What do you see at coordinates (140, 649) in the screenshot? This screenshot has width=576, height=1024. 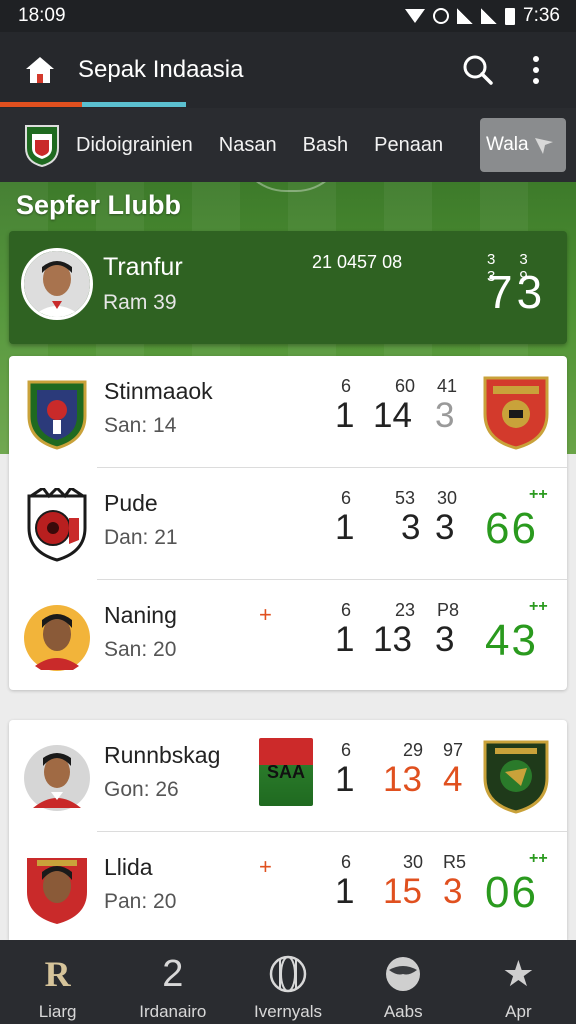 I see `row-sub: San: 20` at bounding box center [140, 649].